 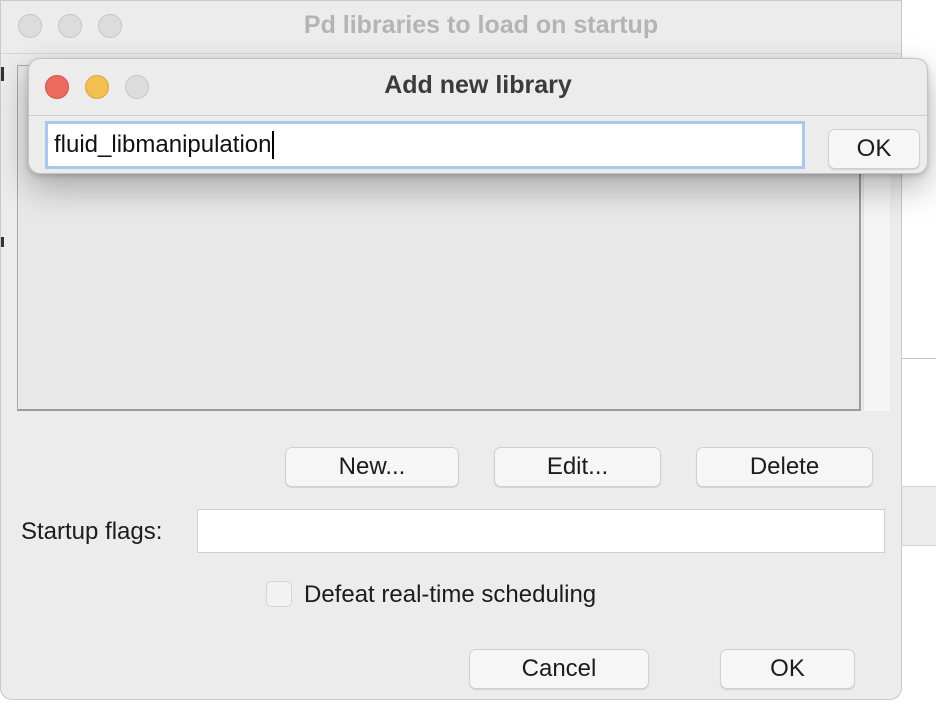 I want to click on ok-button: OK, so click(x=787, y=669).